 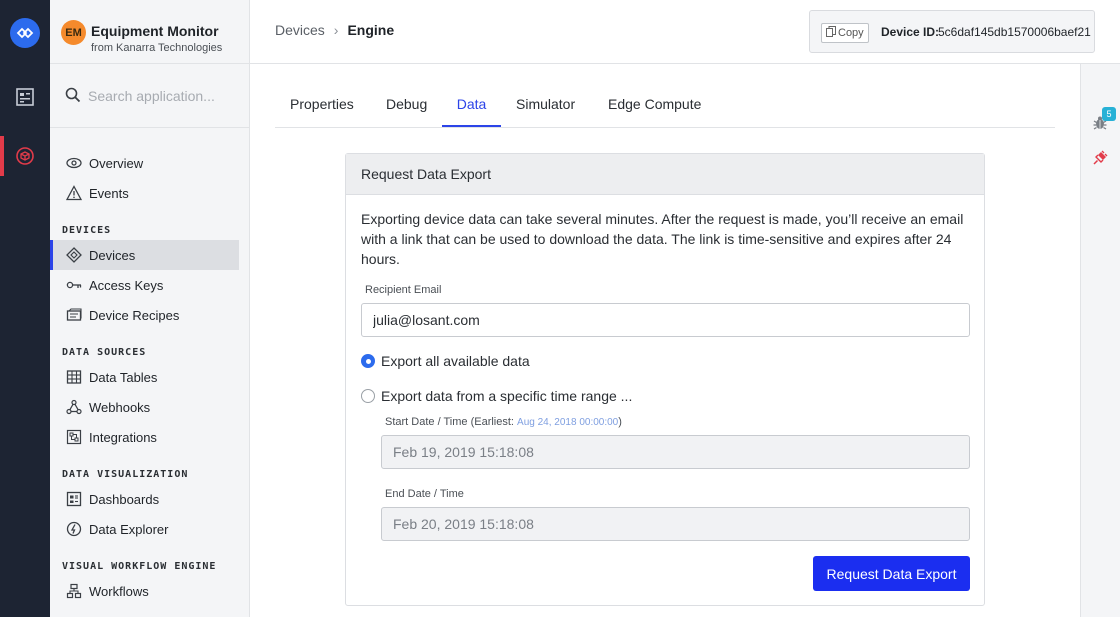 I want to click on request-data-export-button: Request Data Export, so click(x=891, y=573).